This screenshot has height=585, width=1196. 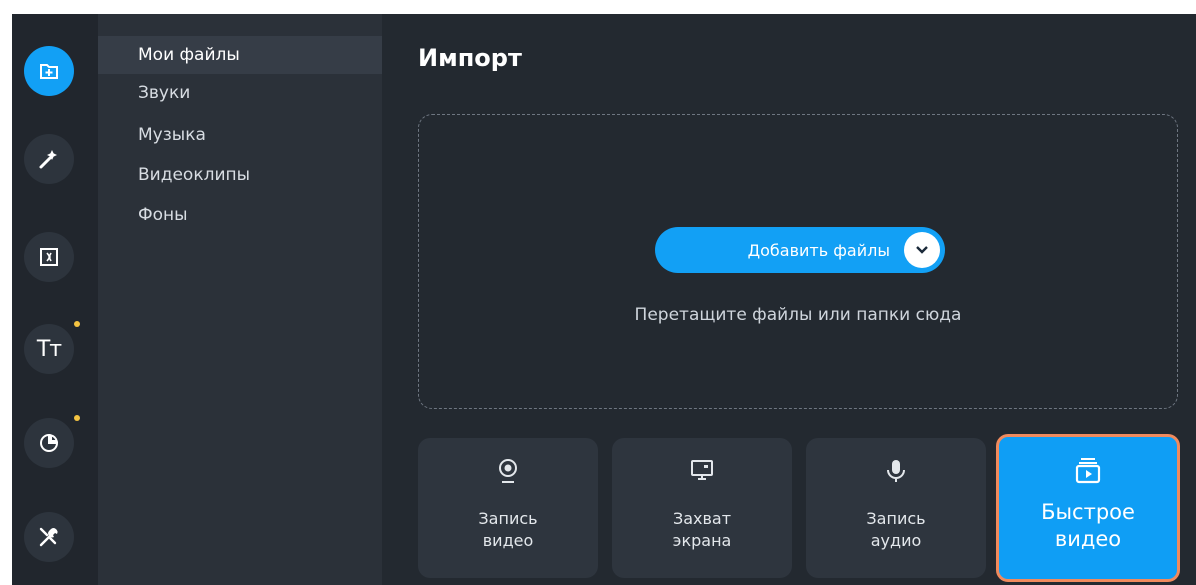 I want to click on filters-button, so click(x=49, y=159).